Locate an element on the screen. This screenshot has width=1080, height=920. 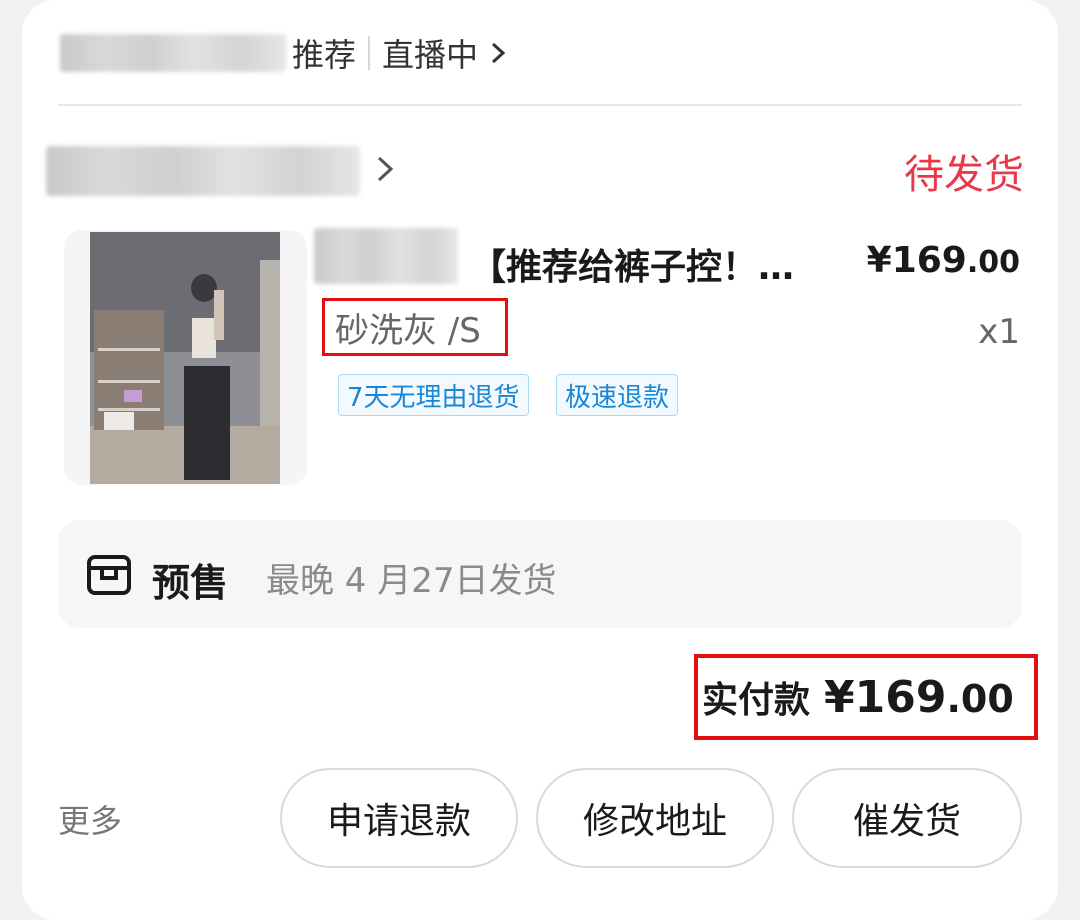
blurred-shop-name is located at coordinates (173, 53).